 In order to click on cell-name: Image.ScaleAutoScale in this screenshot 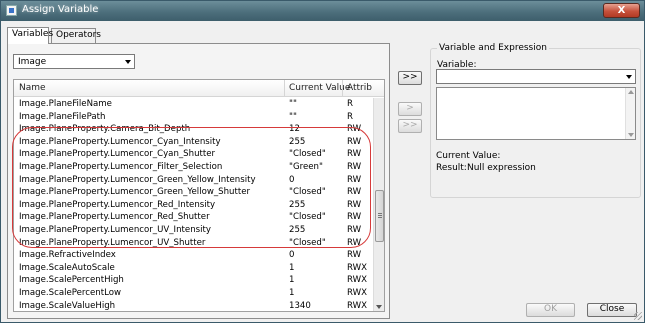, I will do `click(67, 267)`.